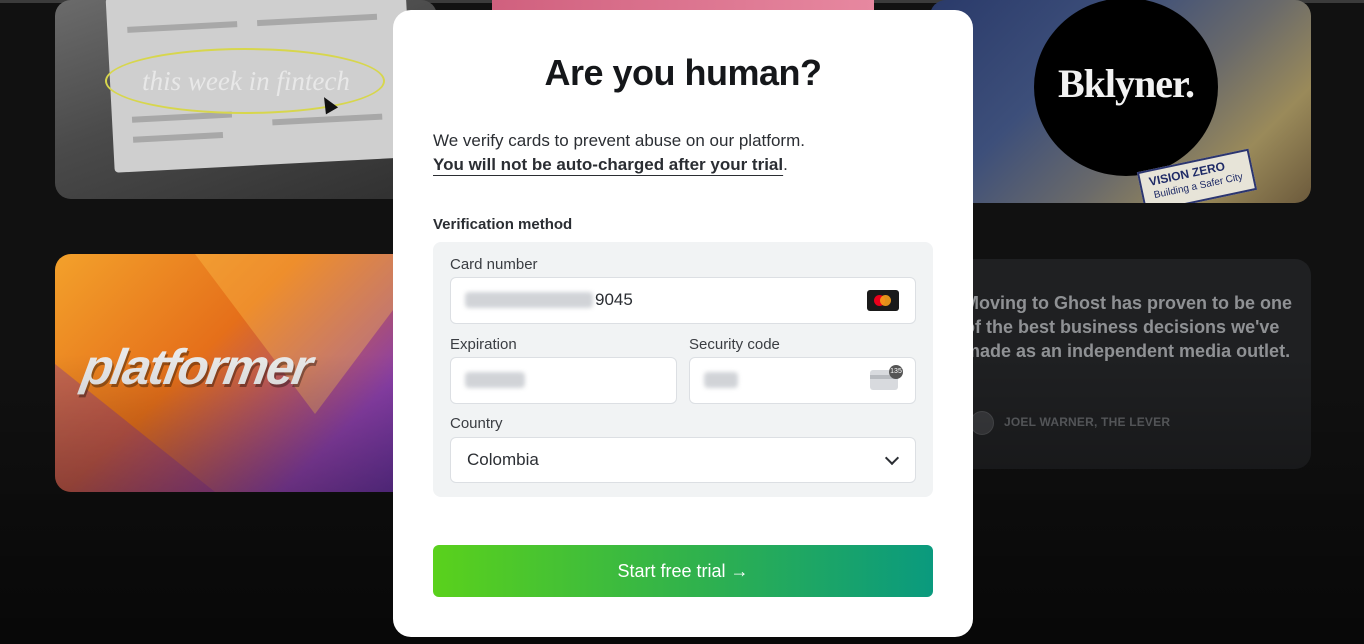  Describe the element at coordinates (529, 300) in the screenshot. I see `masked-card-digits` at that location.